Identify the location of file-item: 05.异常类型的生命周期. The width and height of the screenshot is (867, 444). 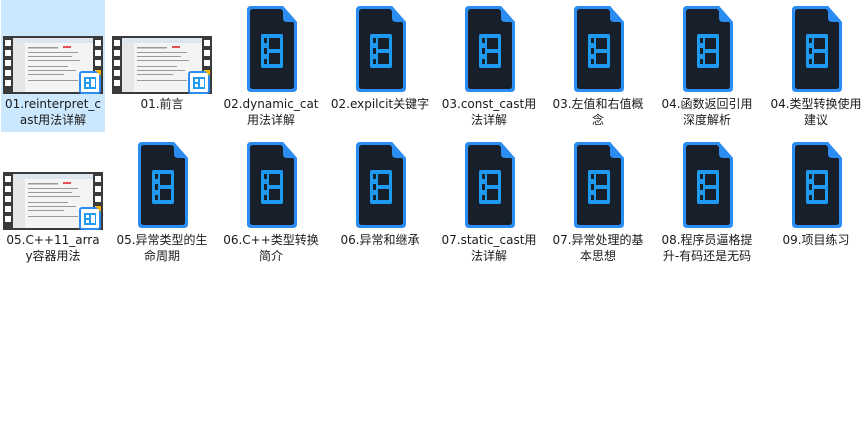
(162, 202).